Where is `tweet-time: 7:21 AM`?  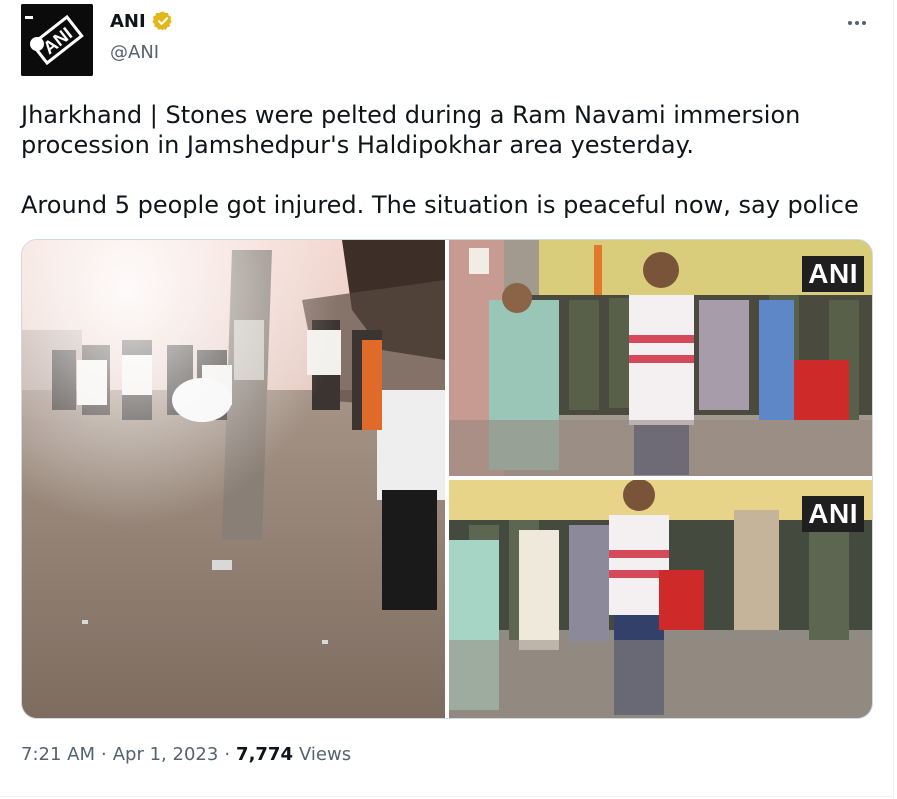 tweet-time: 7:21 AM is located at coordinates (58, 754).